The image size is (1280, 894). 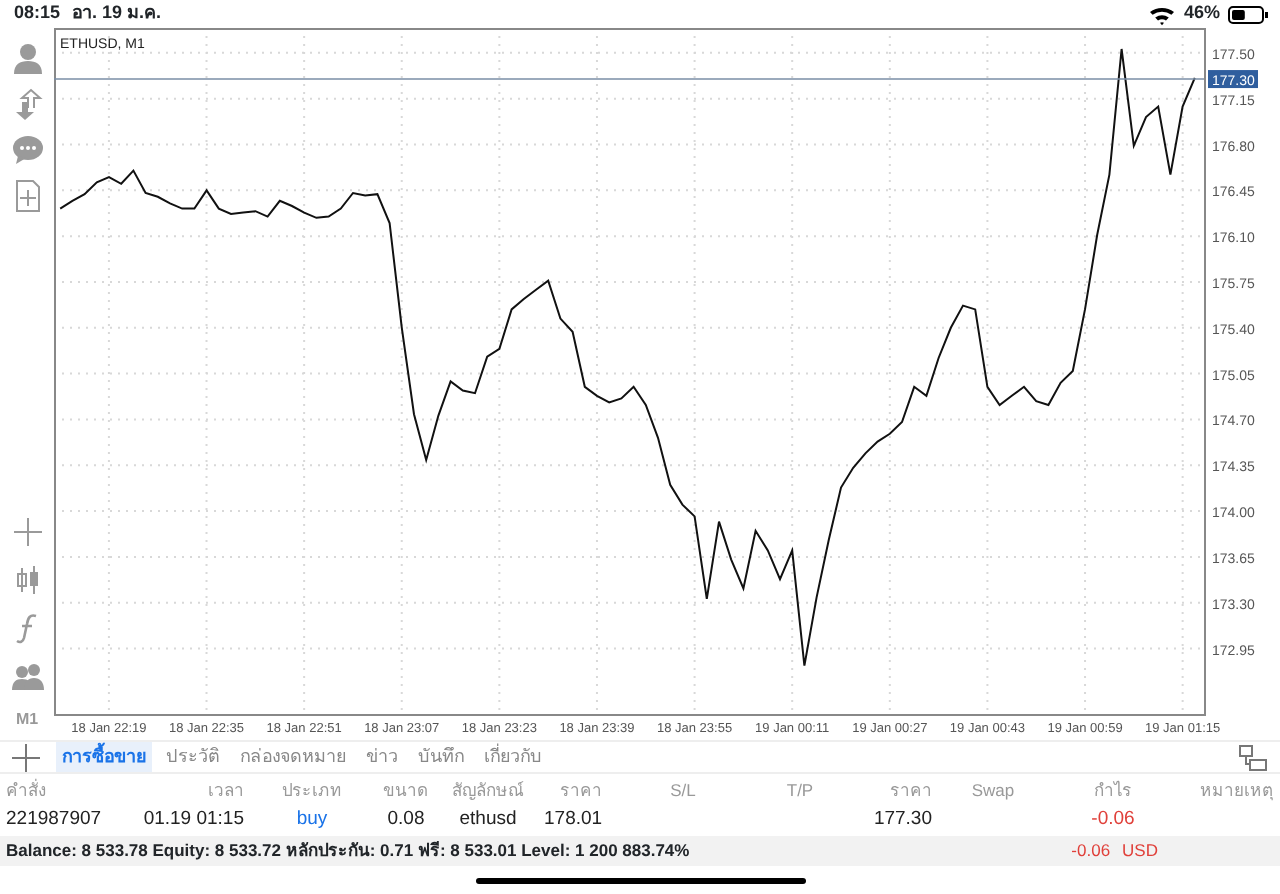 What do you see at coordinates (488, 790) in the screenshot?
I see `column-header: สัญลักษณ์` at bounding box center [488, 790].